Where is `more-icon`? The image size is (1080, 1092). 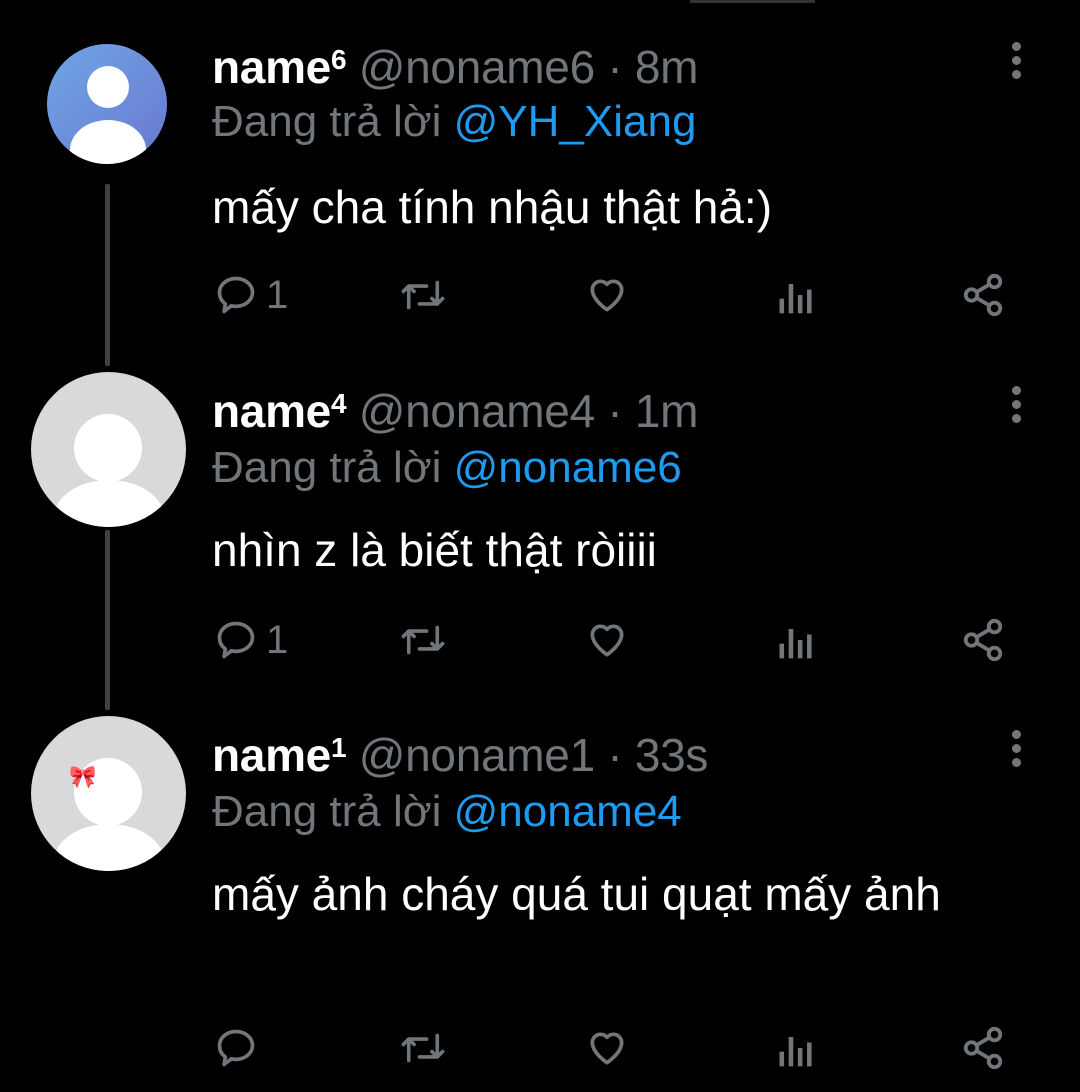 more-icon is located at coordinates (1016, 751).